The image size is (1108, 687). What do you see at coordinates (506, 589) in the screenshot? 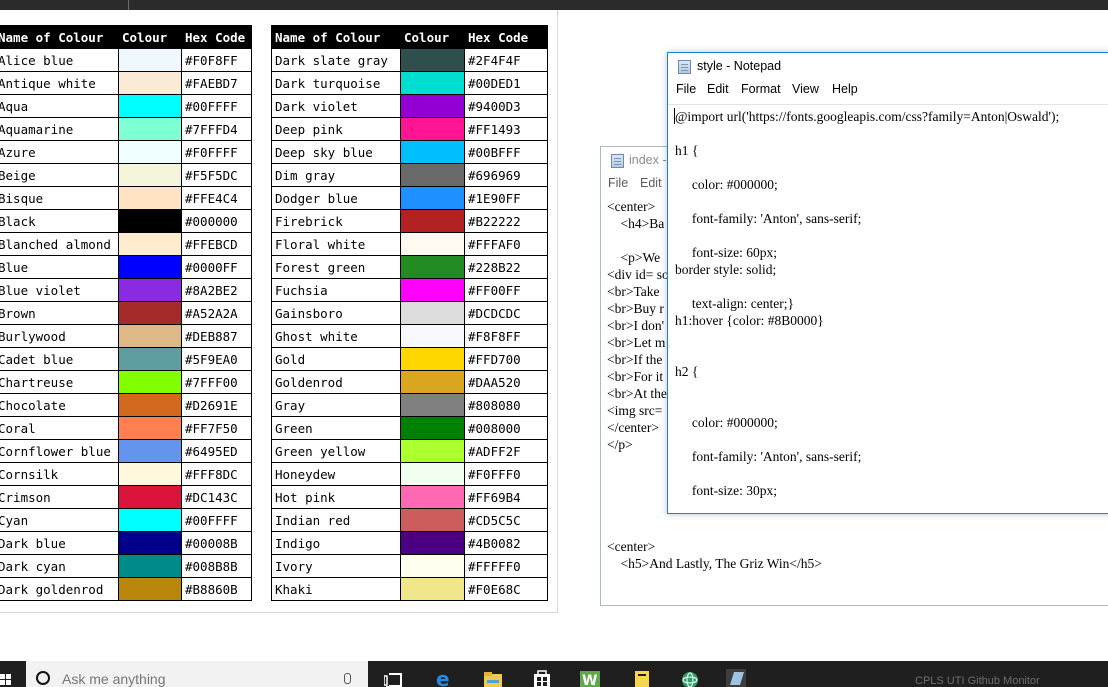
I see `colour-hex-cell: #F0E68C` at bounding box center [506, 589].